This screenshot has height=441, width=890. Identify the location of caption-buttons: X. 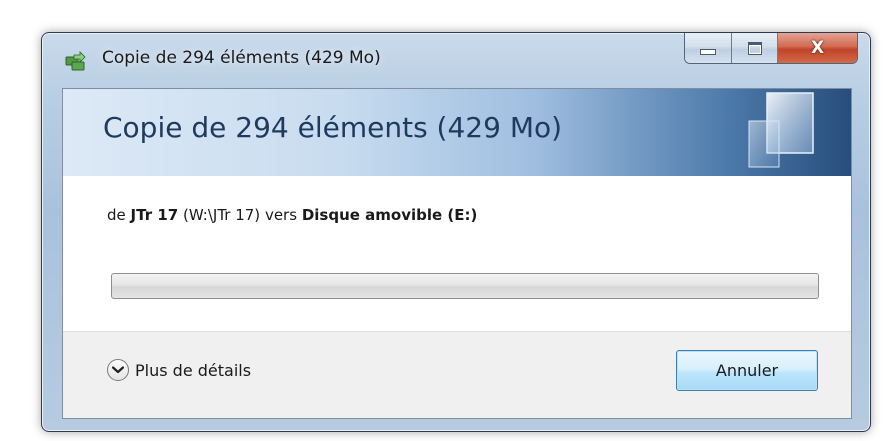
(771, 48).